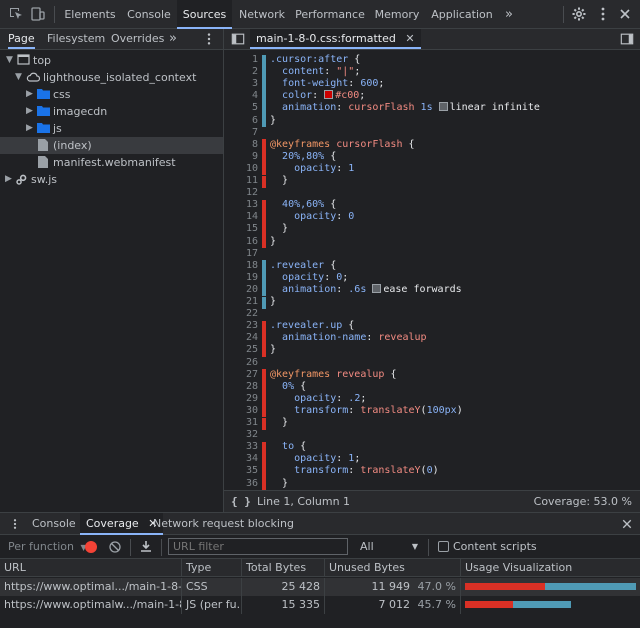 The width and height of the screenshot is (640, 628). What do you see at coordinates (146, 546) in the screenshot?
I see `export-download-icon` at bounding box center [146, 546].